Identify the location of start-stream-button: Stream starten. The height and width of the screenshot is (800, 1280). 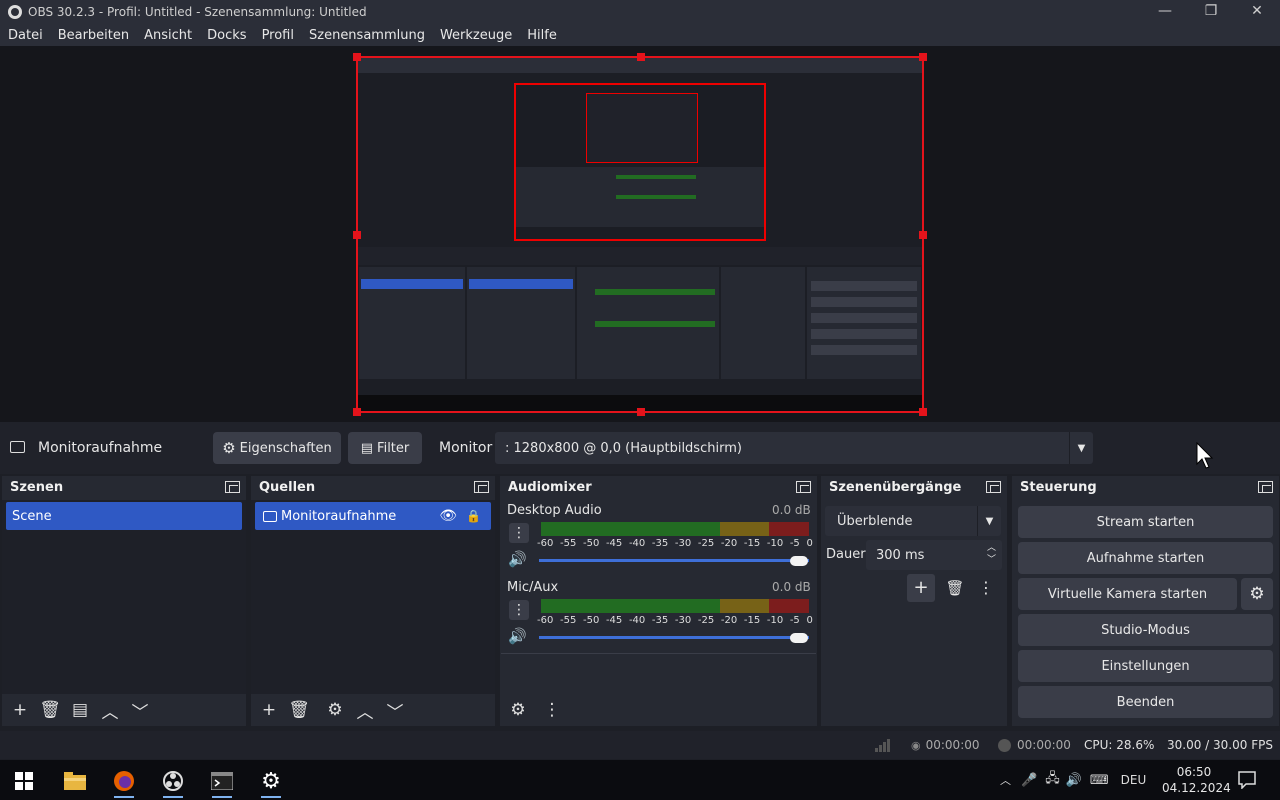
(1145, 522).